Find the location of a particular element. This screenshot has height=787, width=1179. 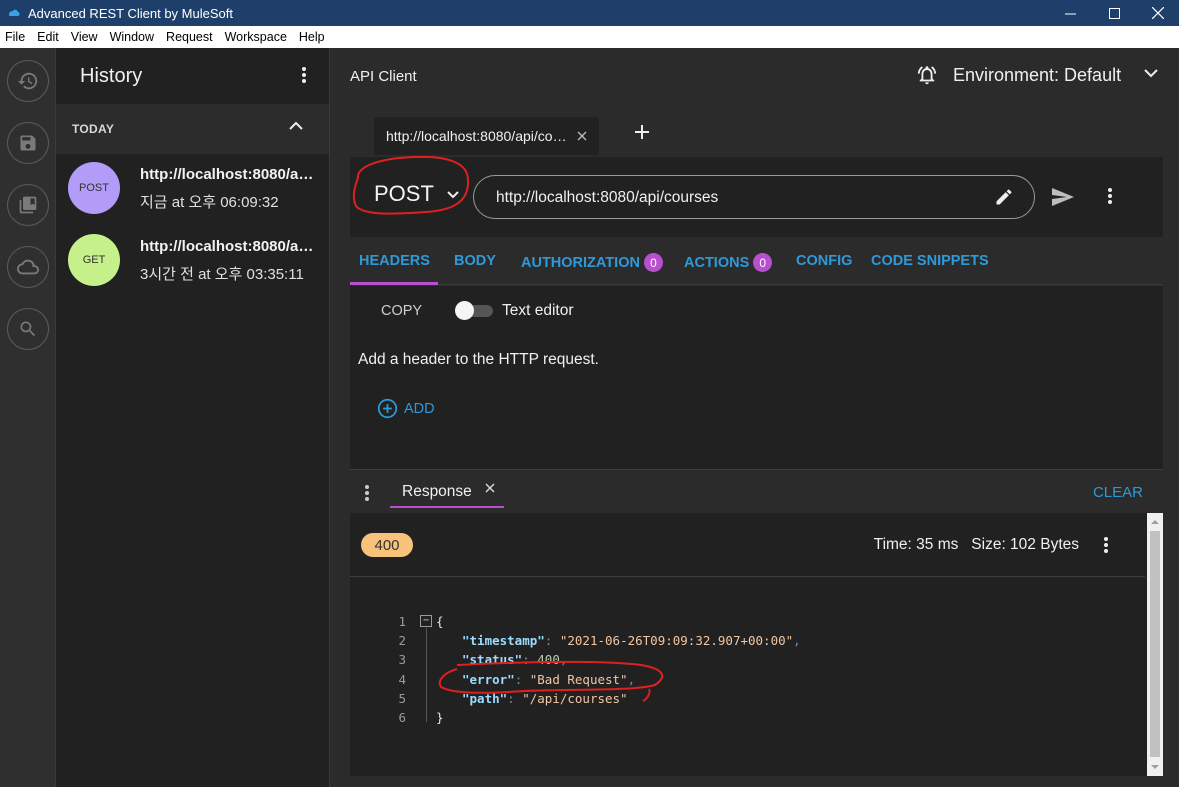

history-group-label: TODAY is located at coordinates (93, 129).